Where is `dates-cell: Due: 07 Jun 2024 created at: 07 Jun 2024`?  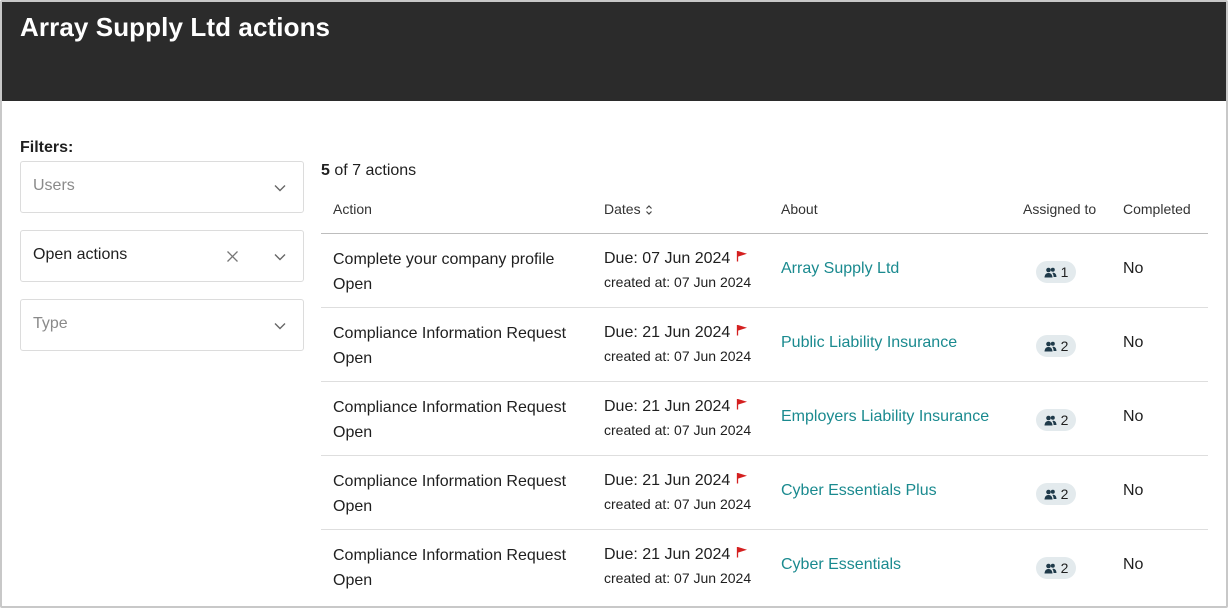 dates-cell: Due: 07 Jun 2024 created at: 07 Jun 2024 is located at coordinates (677, 270).